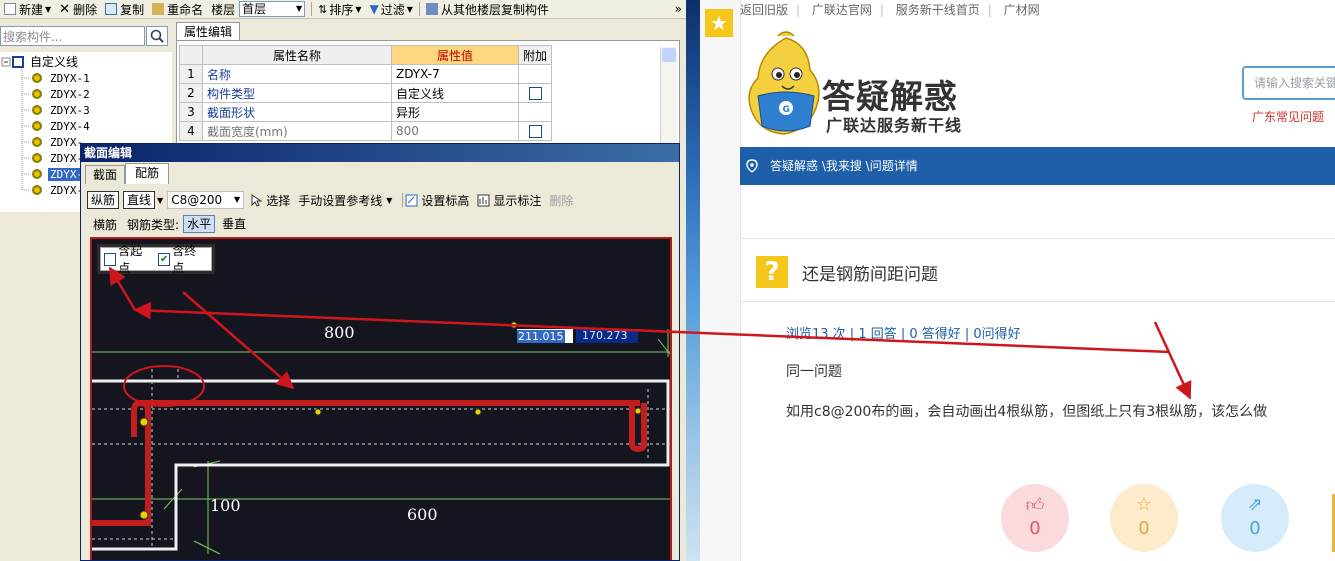 This screenshot has height=561, width=1335. I want to click on include-end-checkbox: ✔ 含终点, so click(182, 259).